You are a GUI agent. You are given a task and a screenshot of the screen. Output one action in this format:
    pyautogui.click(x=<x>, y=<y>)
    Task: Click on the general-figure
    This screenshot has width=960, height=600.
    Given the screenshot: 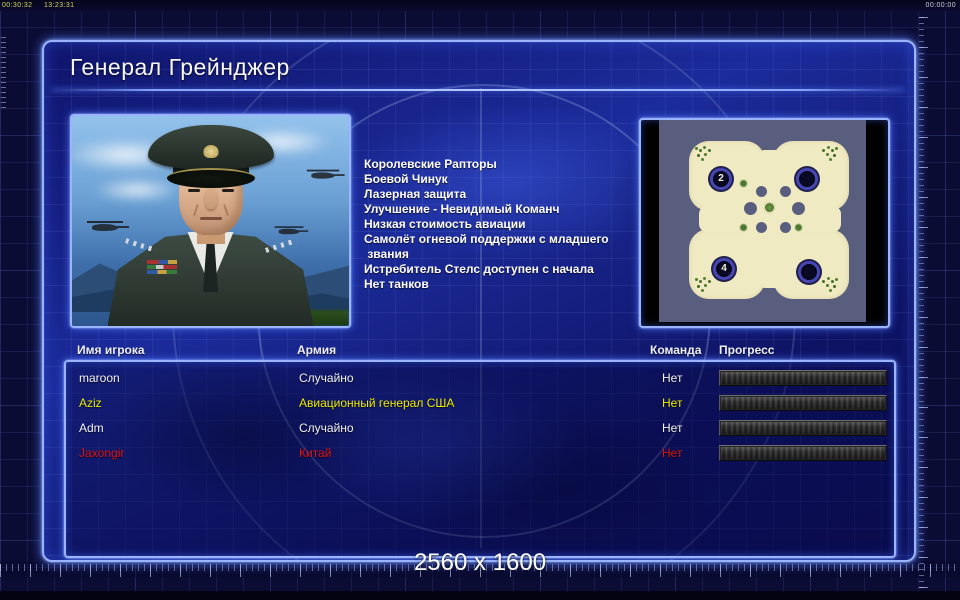 What is the action you would take?
    pyautogui.click(x=211, y=223)
    